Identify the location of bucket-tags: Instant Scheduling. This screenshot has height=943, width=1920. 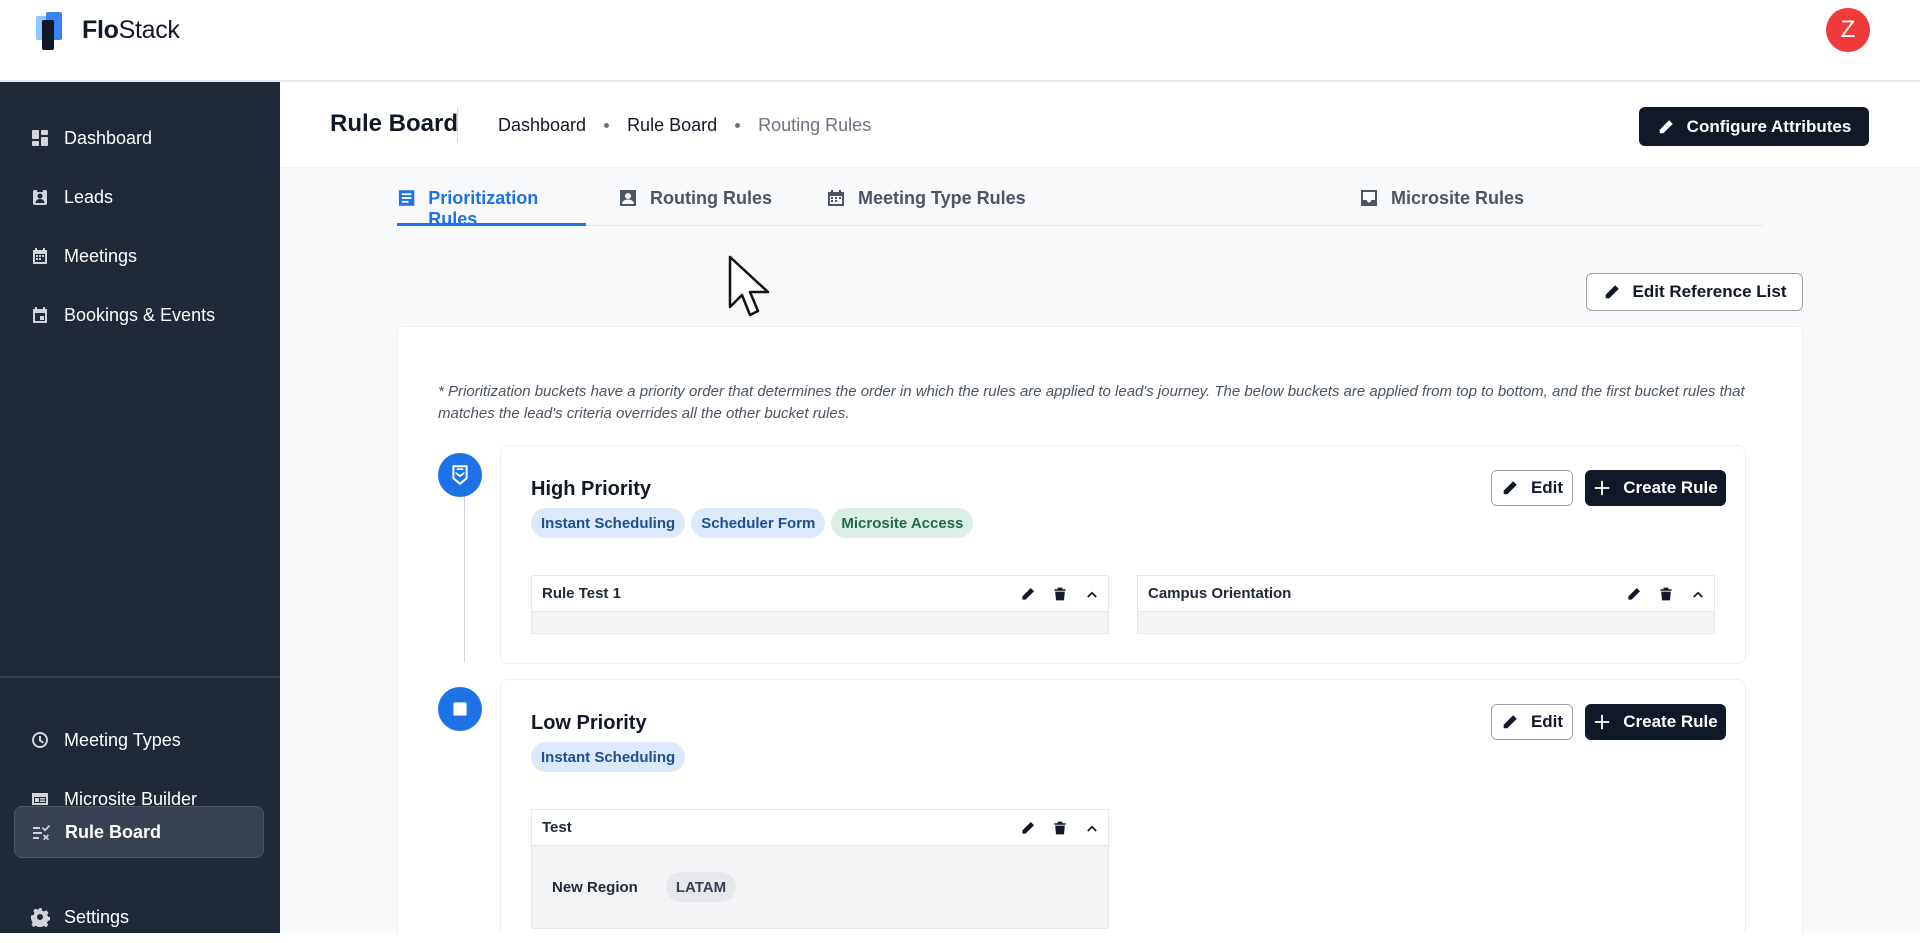
(608, 757).